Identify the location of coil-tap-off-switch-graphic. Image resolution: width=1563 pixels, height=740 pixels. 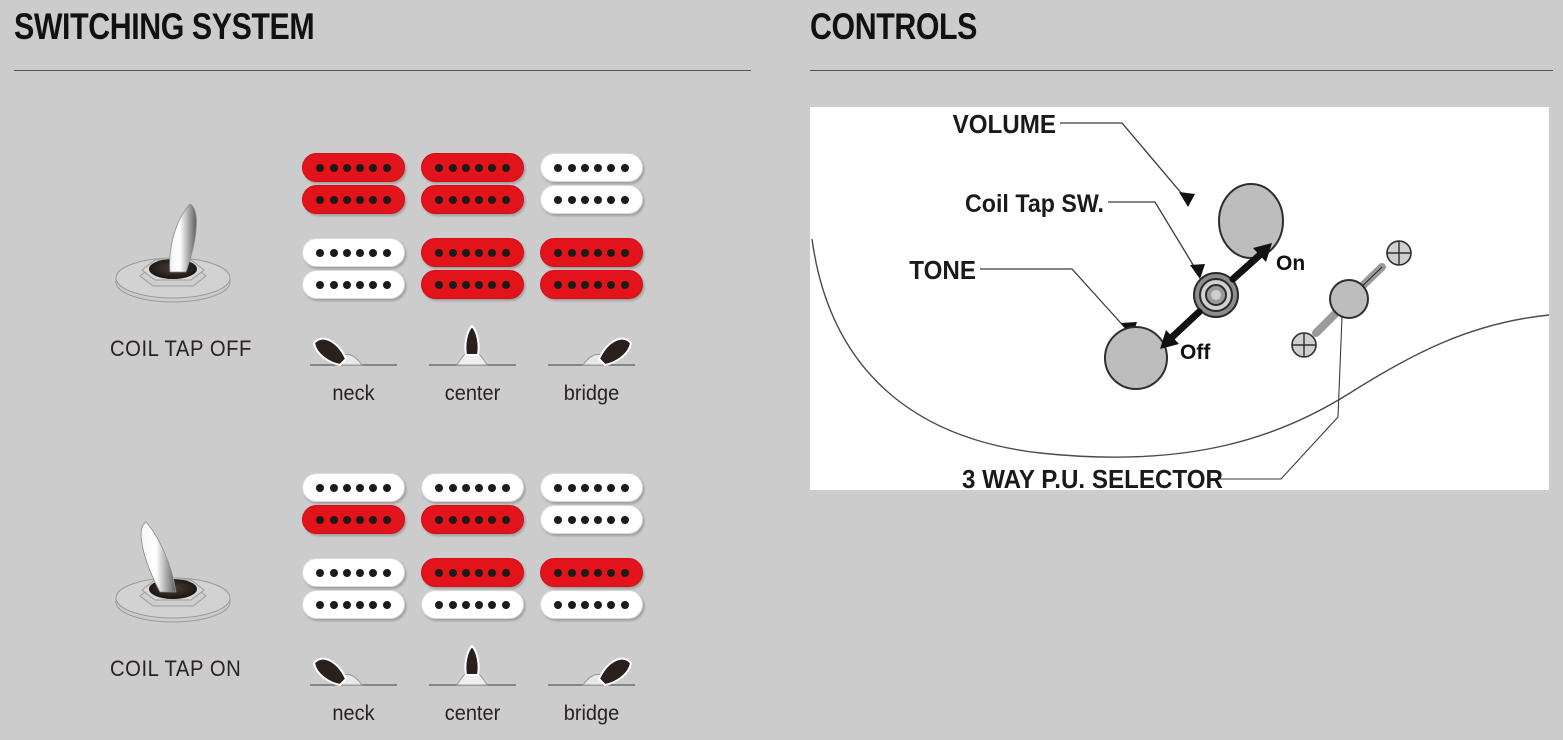
(173, 250).